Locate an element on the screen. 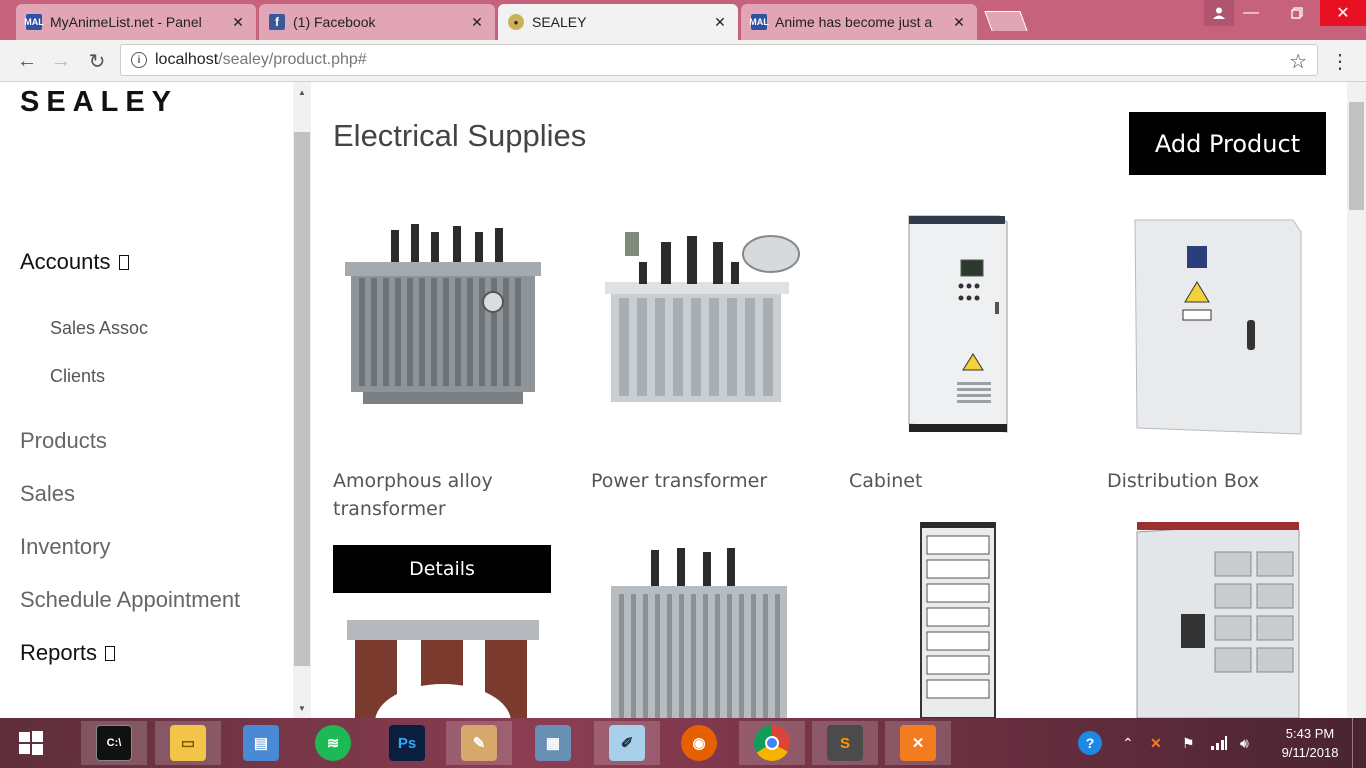 The height and width of the screenshot is (768, 1366). clock-time: 5:43 PM is located at coordinates (1310, 733).